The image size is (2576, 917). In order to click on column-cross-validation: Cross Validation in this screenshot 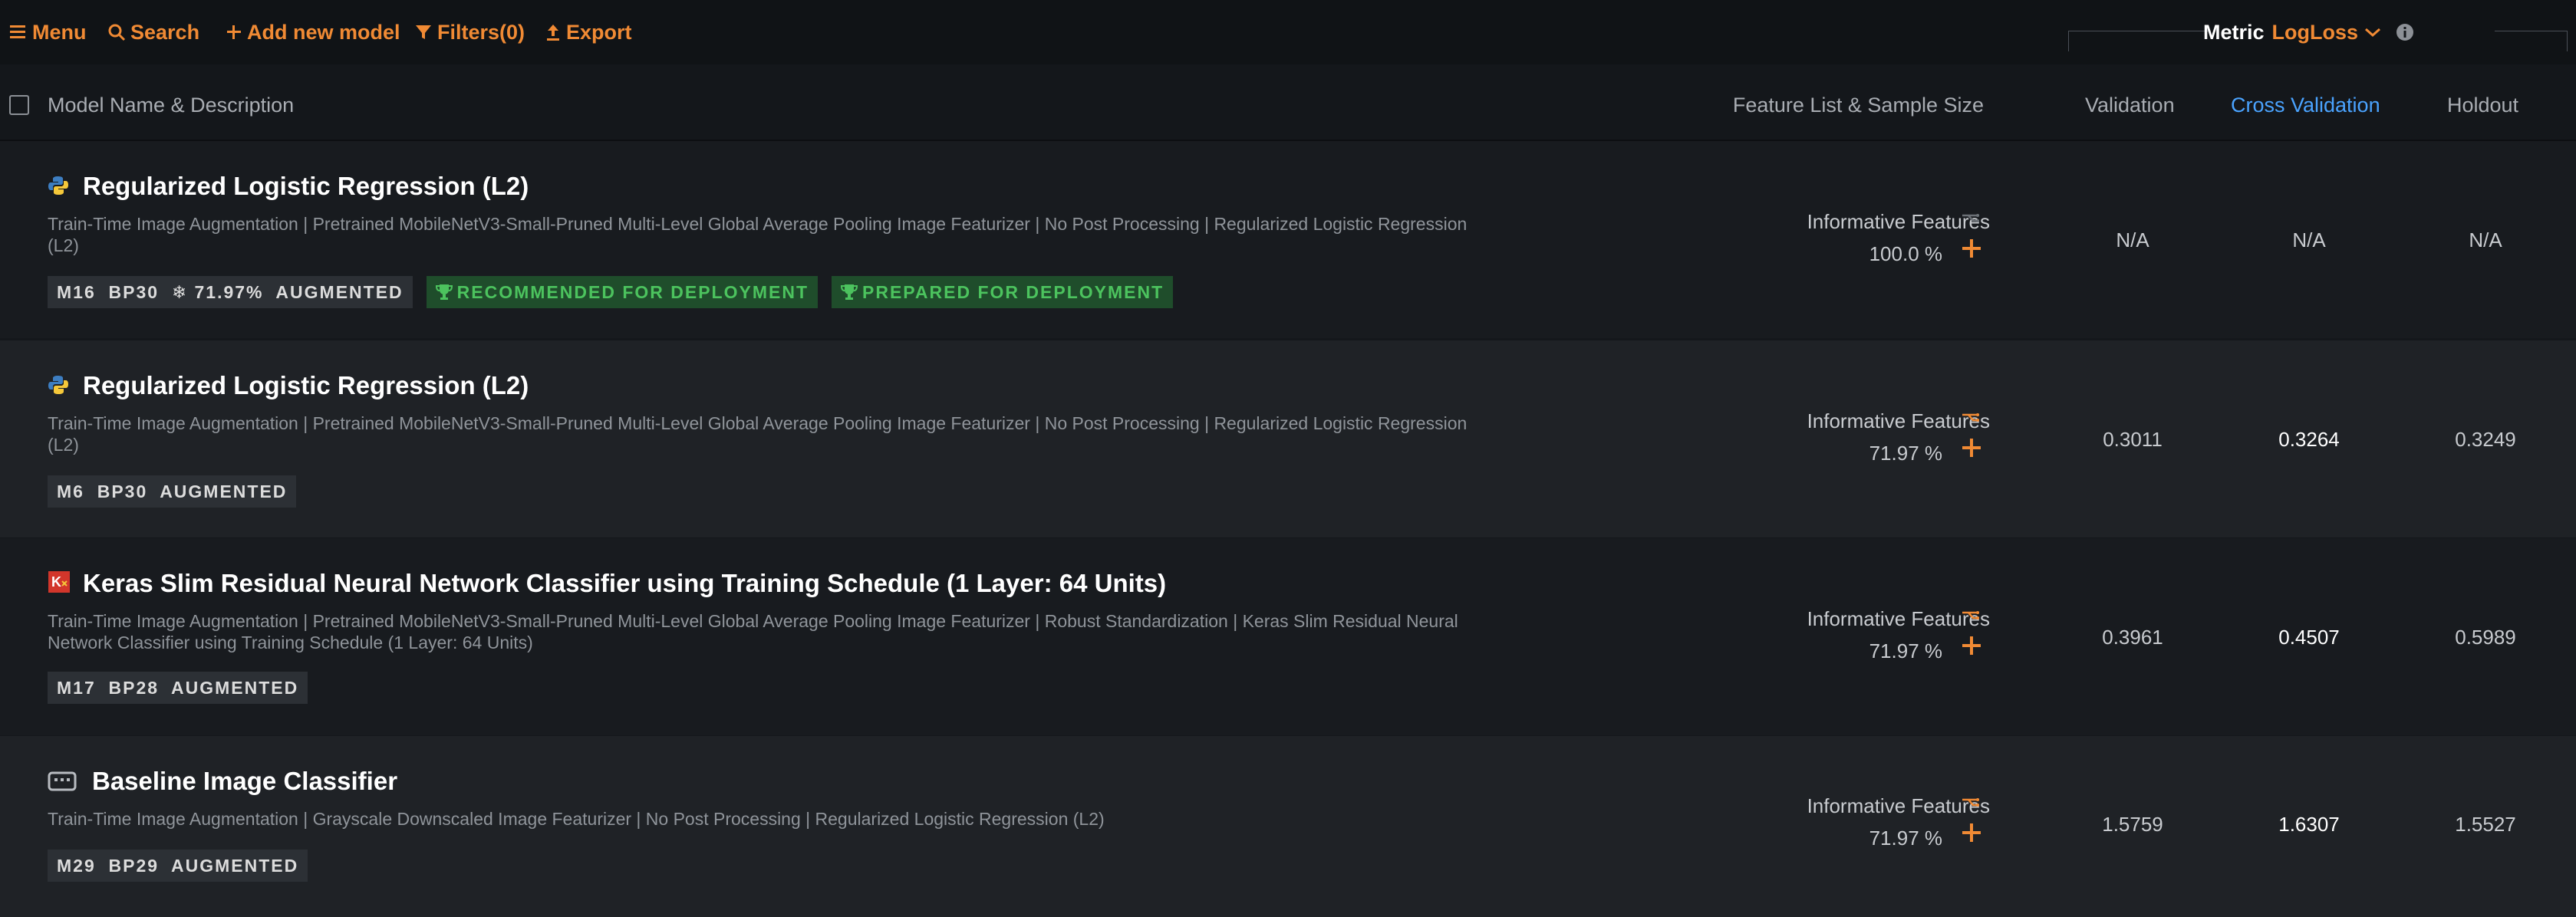, I will do `click(2305, 106)`.